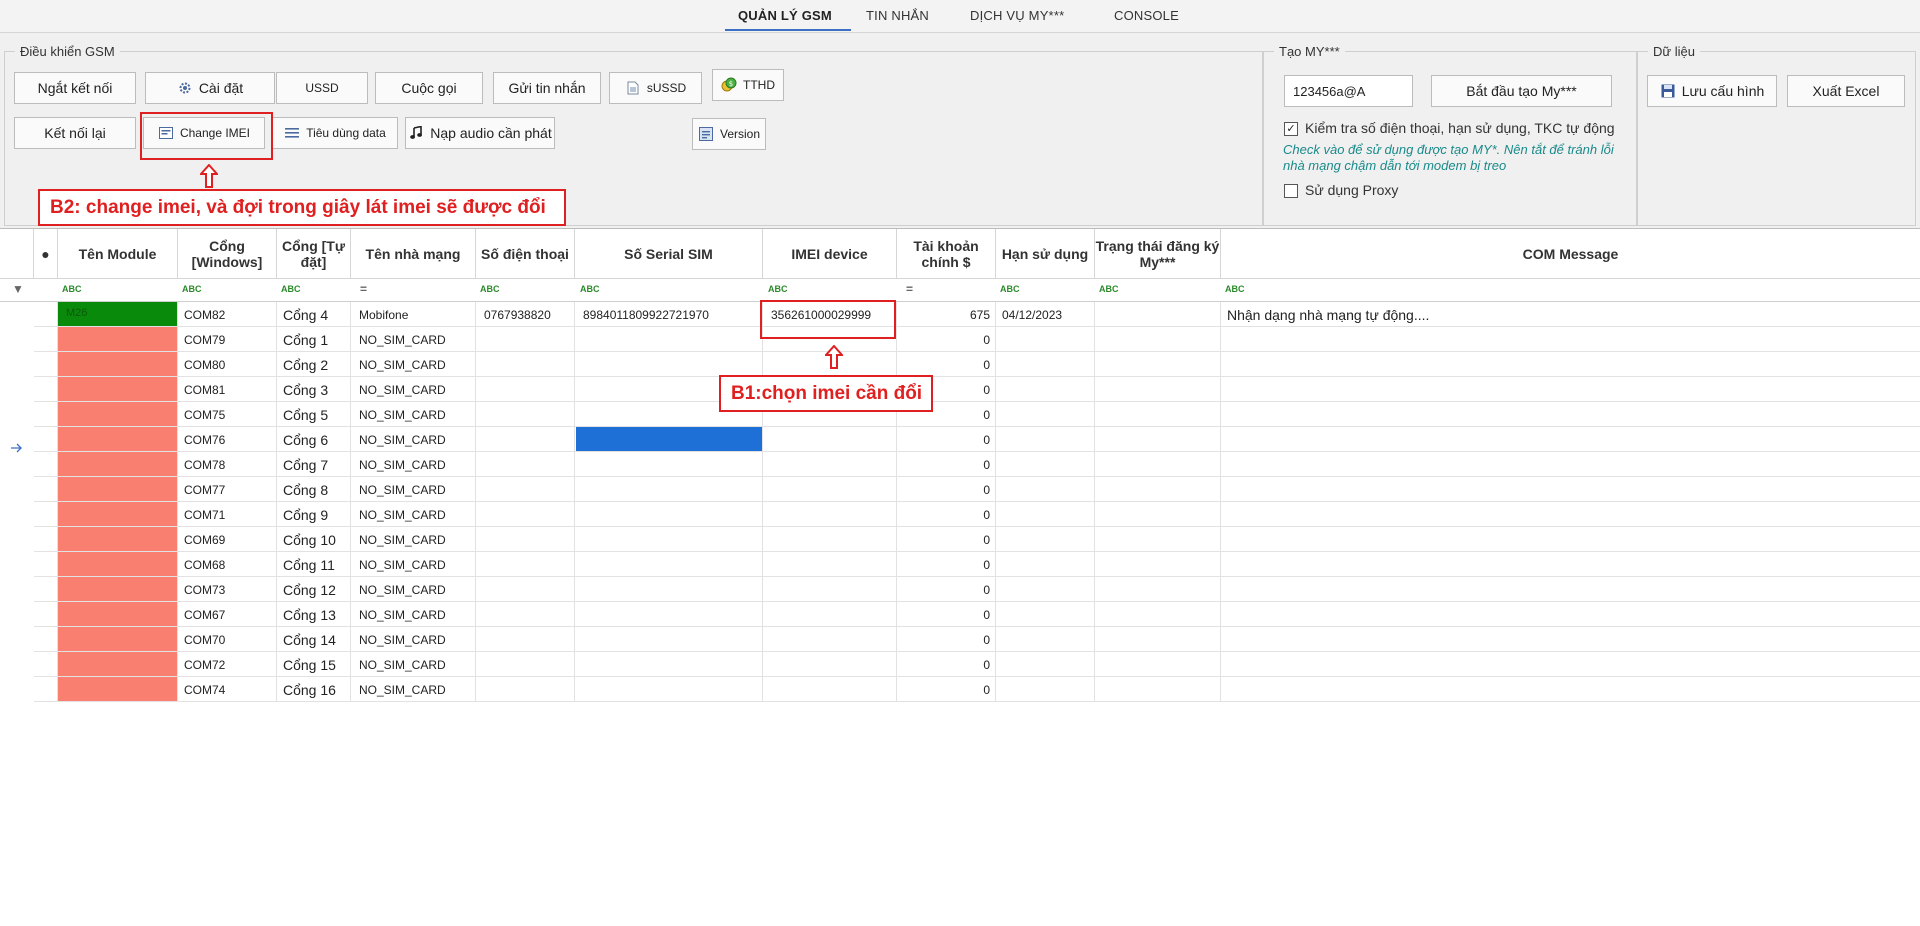 The width and height of the screenshot is (1920, 926). I want to click on table-row: COM80 Cổng 2 NO_SIM_CARD 0, so click(977, 364).